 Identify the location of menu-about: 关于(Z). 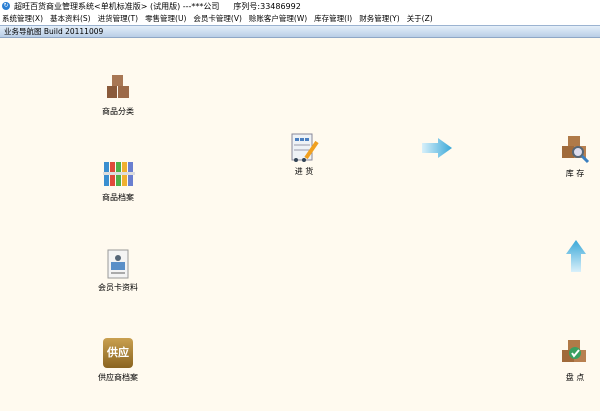
(420, 18).